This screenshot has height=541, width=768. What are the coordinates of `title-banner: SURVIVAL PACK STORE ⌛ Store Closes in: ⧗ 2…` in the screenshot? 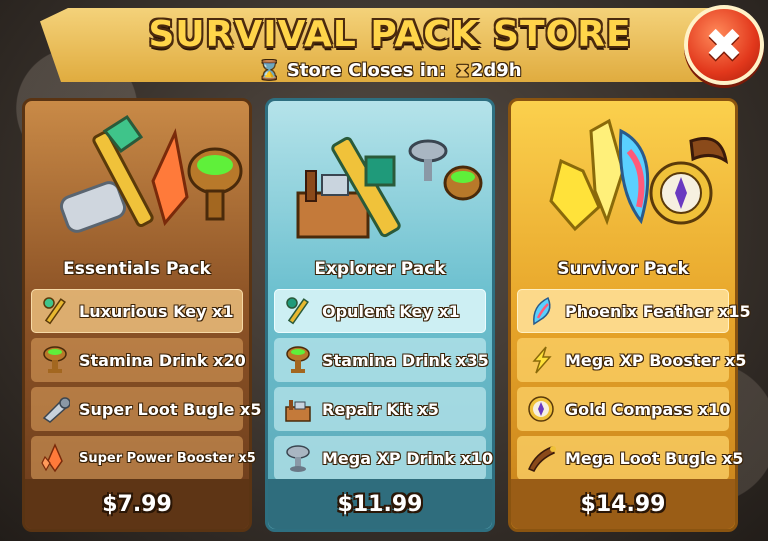 It's located at (390, 45).